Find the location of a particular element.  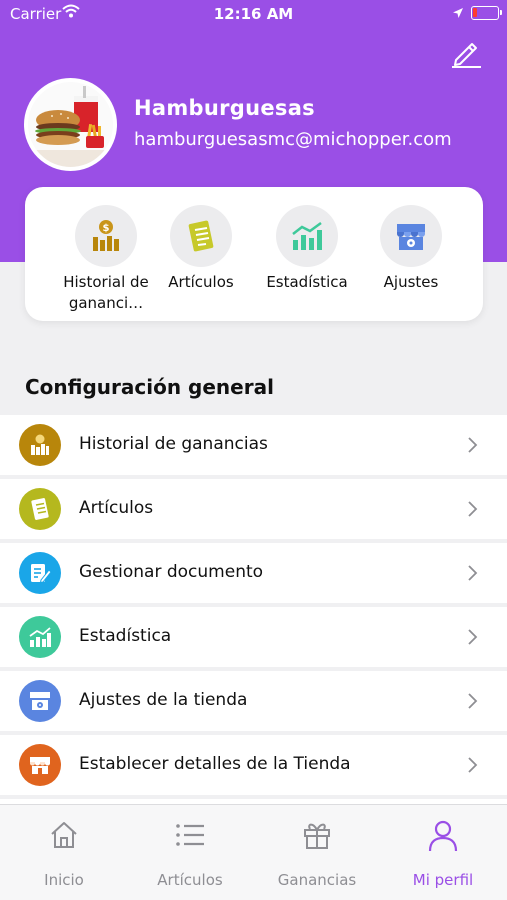

earnings-history-icon is located at coordinates (40, 445).